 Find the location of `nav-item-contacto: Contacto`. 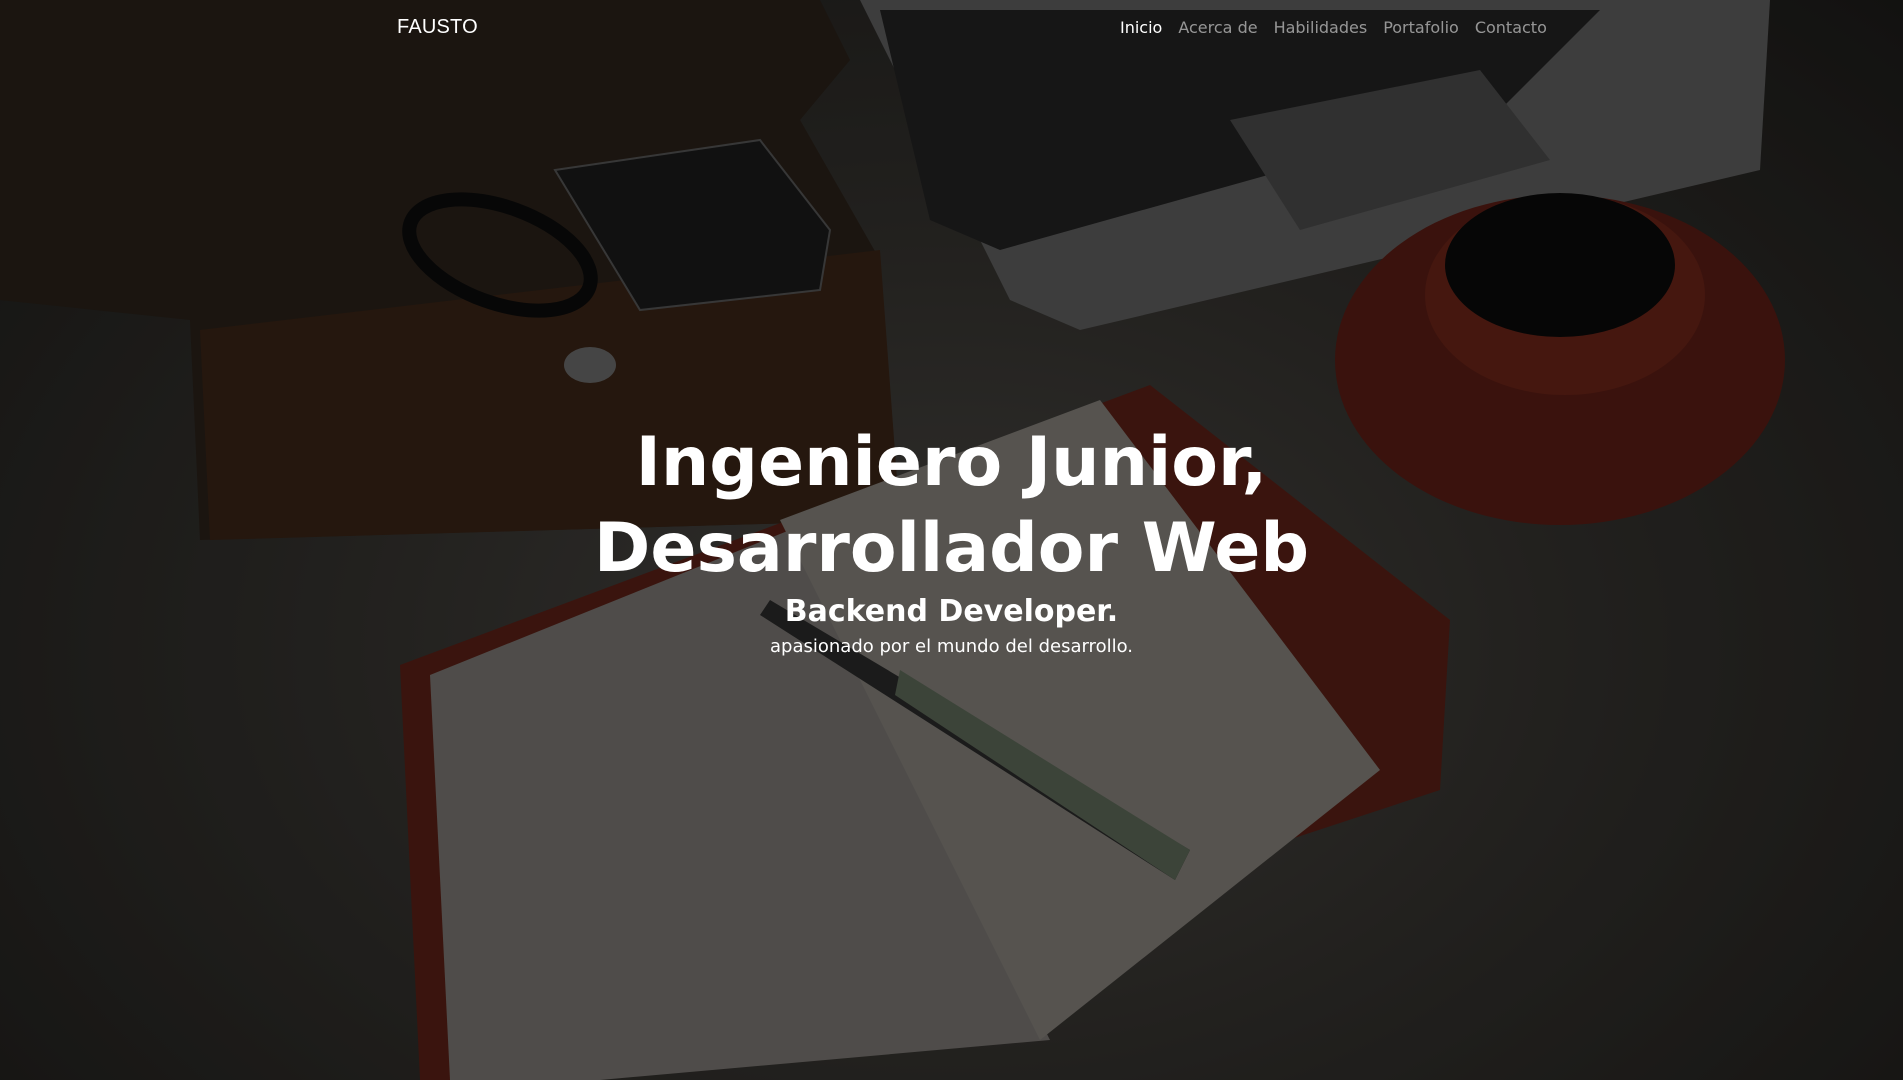

nav-item-contacto: Contacto is located at coordinates (1511, 27).